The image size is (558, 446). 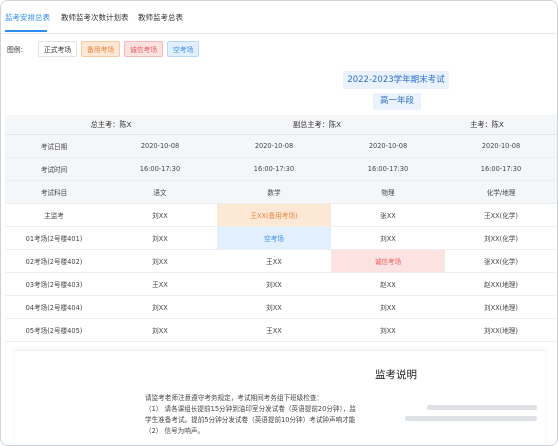 I want to click on table-cell: 刘XX(化学), so click(x=501, y=238).